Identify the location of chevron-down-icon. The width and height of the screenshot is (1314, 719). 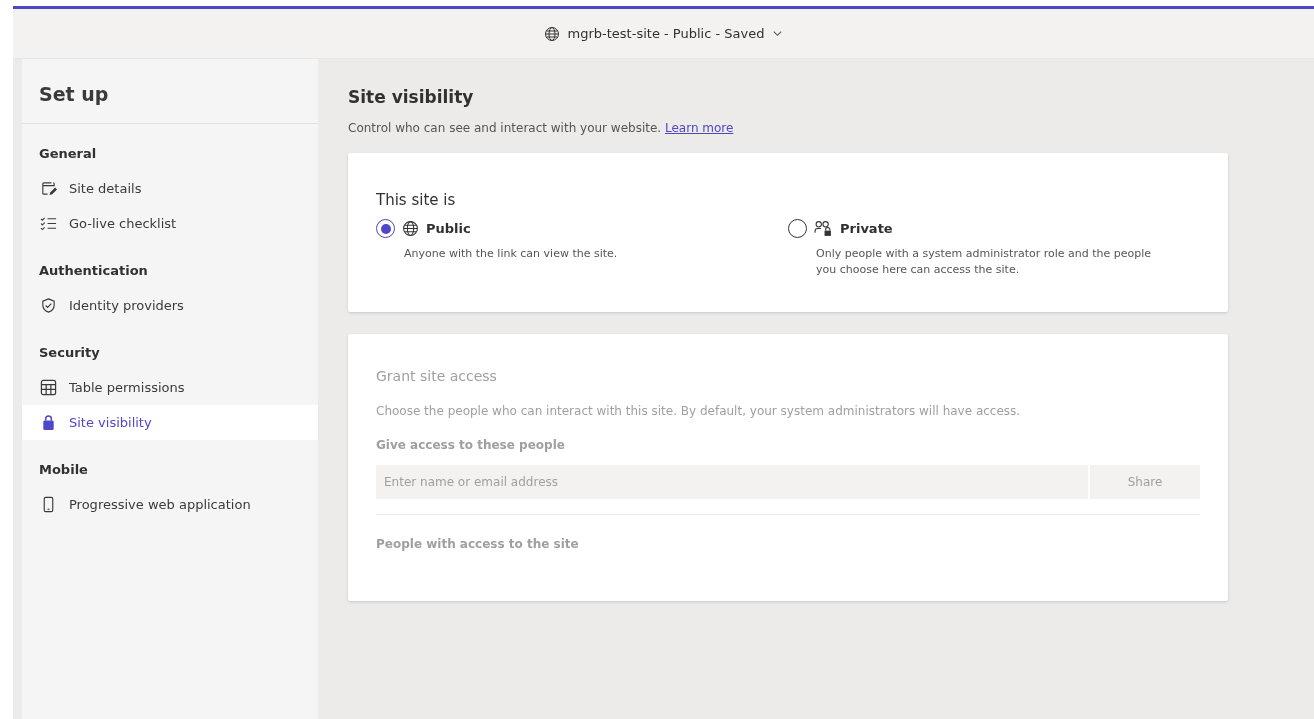
(778, 33).